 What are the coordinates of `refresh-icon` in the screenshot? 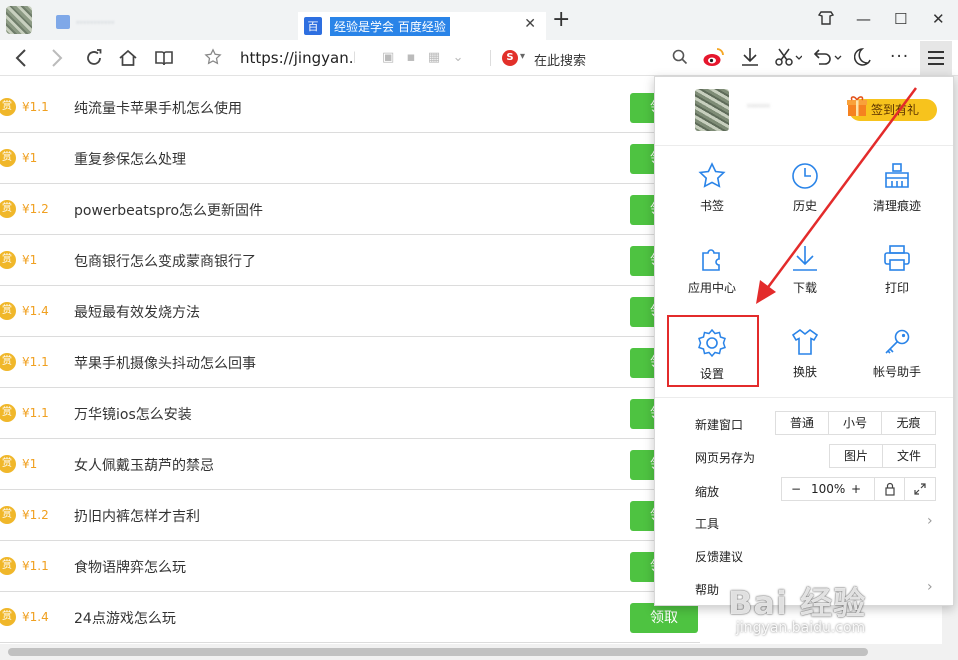 It's located at (94, 60).